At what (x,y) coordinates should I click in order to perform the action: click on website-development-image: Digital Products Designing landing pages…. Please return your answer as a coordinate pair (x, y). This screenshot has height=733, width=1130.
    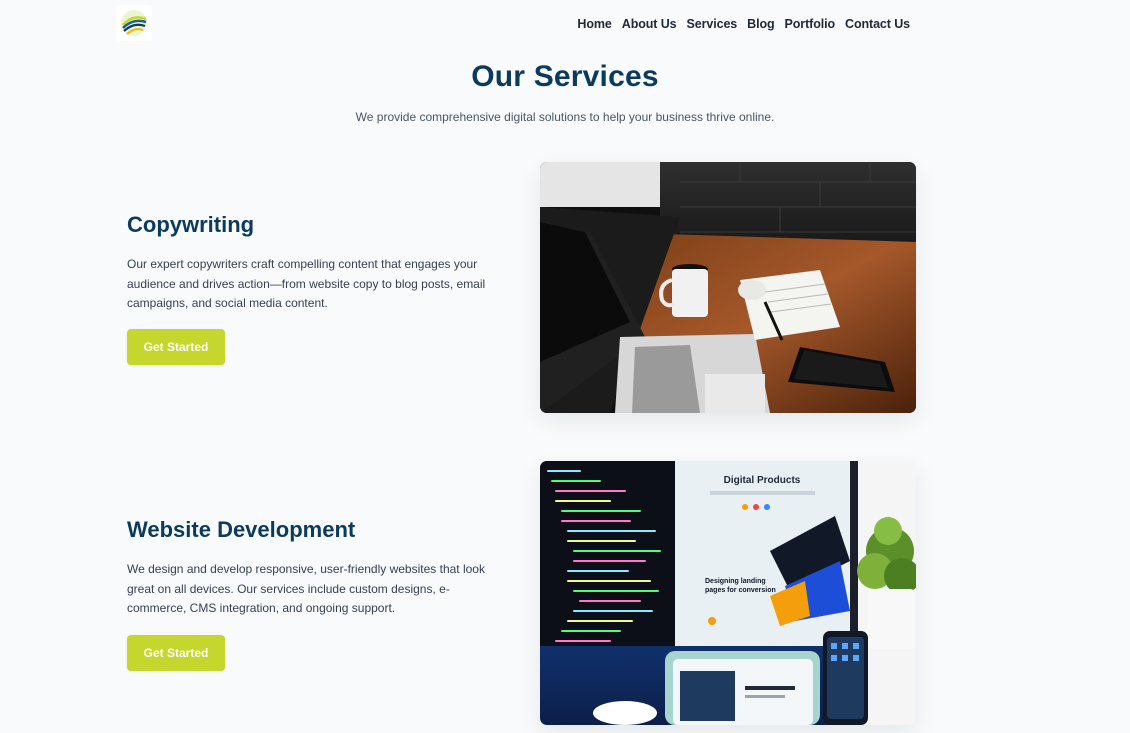
    Looking at the image, I should click on (728, 593).